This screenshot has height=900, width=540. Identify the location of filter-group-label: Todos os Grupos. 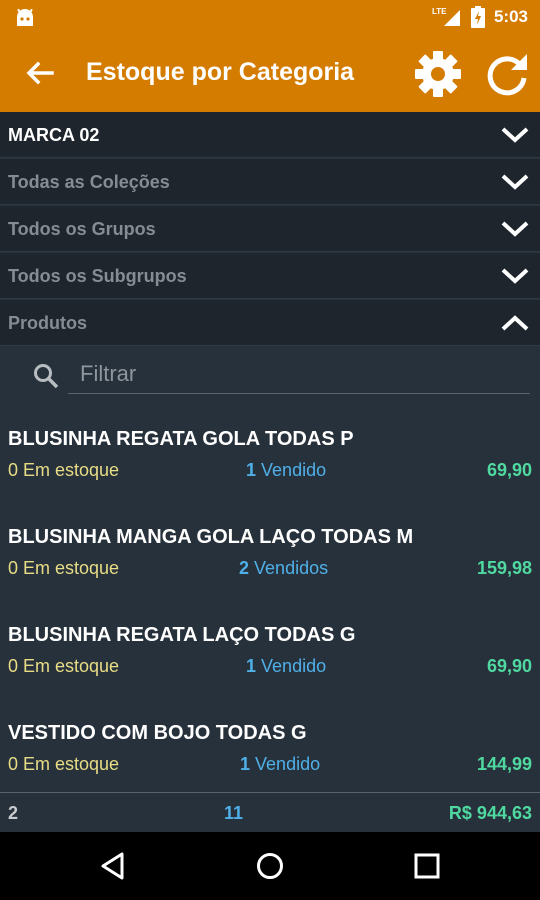
(82, 229).